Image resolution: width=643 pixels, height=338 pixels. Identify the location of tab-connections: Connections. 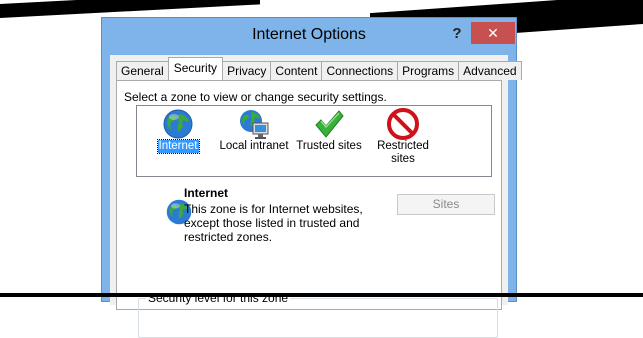
(360, 70).